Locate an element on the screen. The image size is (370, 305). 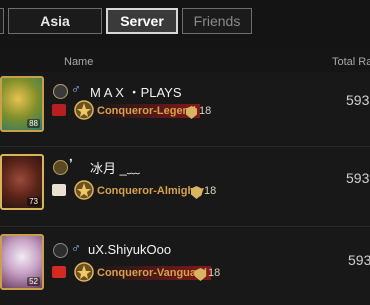
leaderboard-header: Name Total Ra is located at coordinates (185, 62).